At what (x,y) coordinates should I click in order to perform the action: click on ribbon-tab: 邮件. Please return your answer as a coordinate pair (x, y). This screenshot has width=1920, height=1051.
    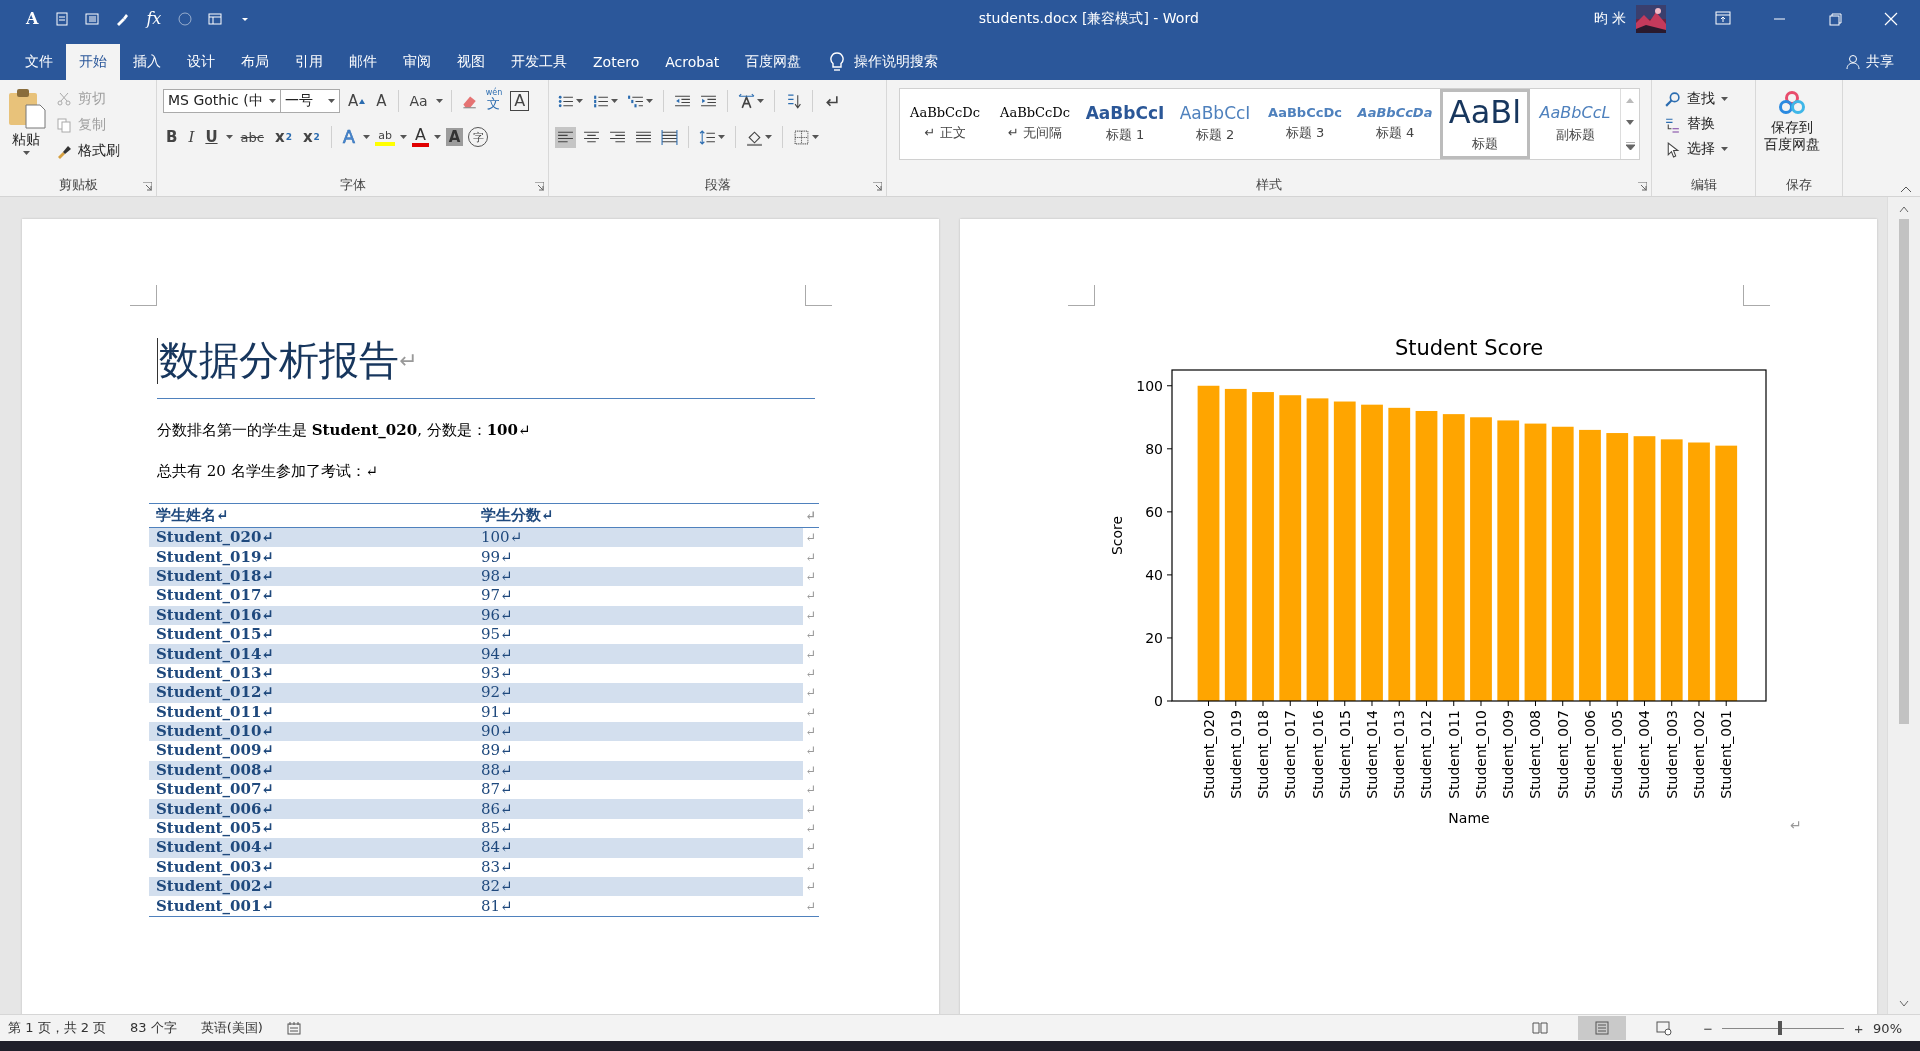
    Looking at the image, I should click on (363, 62).